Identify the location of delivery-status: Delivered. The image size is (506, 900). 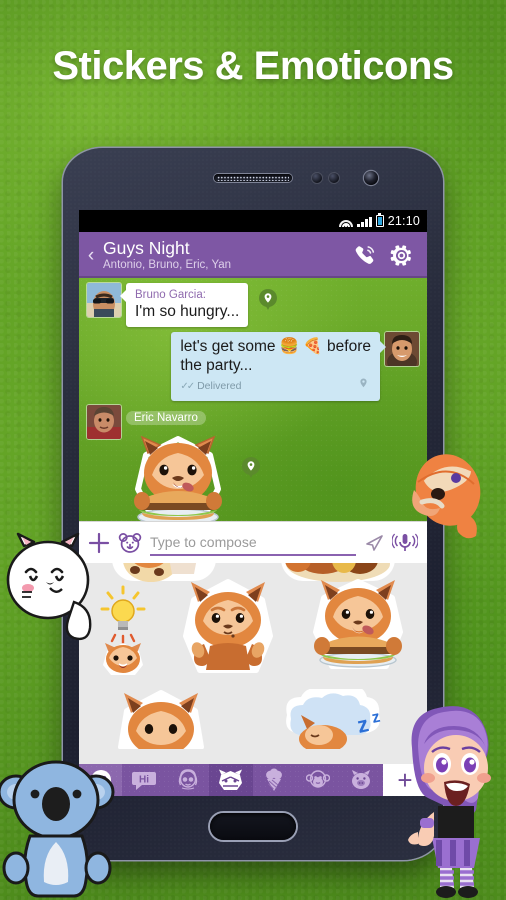
(219, 386).